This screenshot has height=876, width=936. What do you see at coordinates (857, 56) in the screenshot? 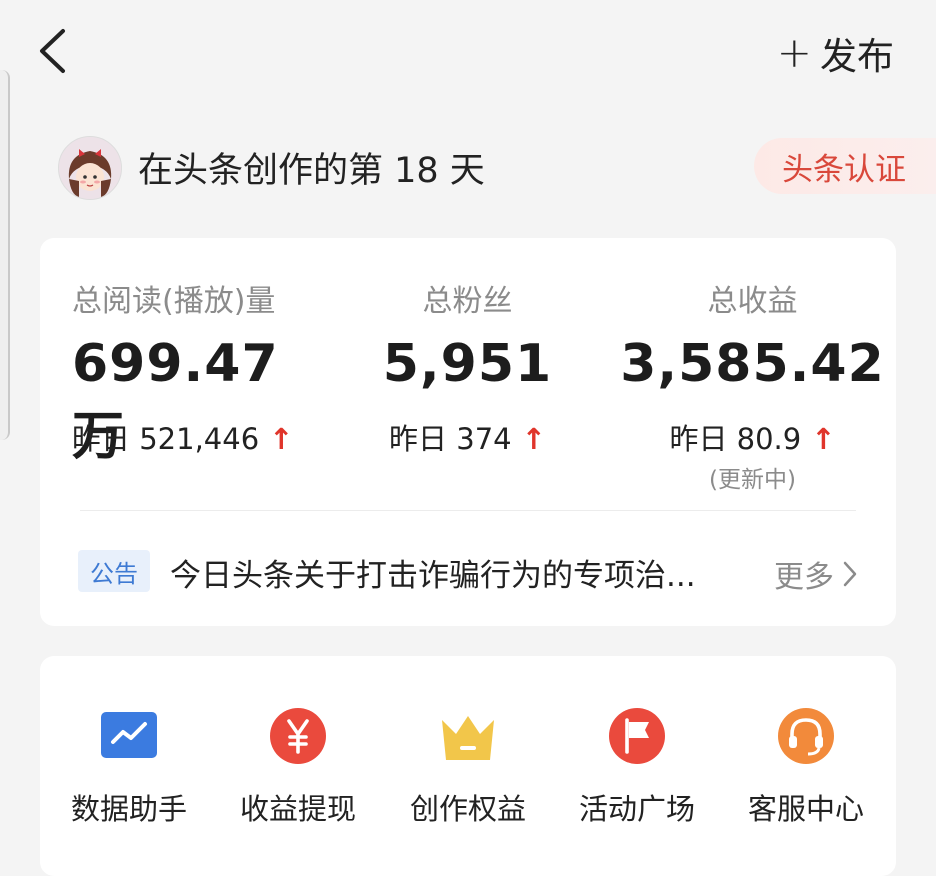
I see `publish-label: 发布` at bounding box center [857, 56].